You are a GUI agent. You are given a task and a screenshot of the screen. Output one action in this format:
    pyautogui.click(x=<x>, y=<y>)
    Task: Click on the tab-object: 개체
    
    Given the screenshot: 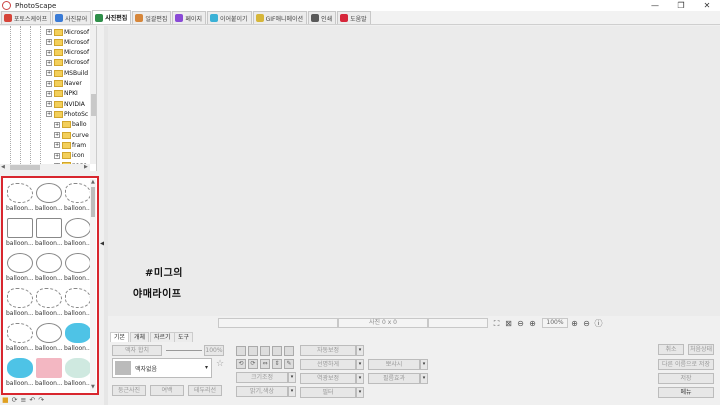 What is the action you would take?
    pyautogui.click(x=140, y=337)
    